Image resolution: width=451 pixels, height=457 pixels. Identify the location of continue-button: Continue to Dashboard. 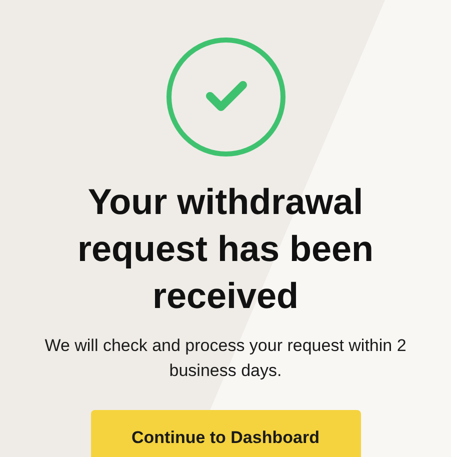
(225, 433).